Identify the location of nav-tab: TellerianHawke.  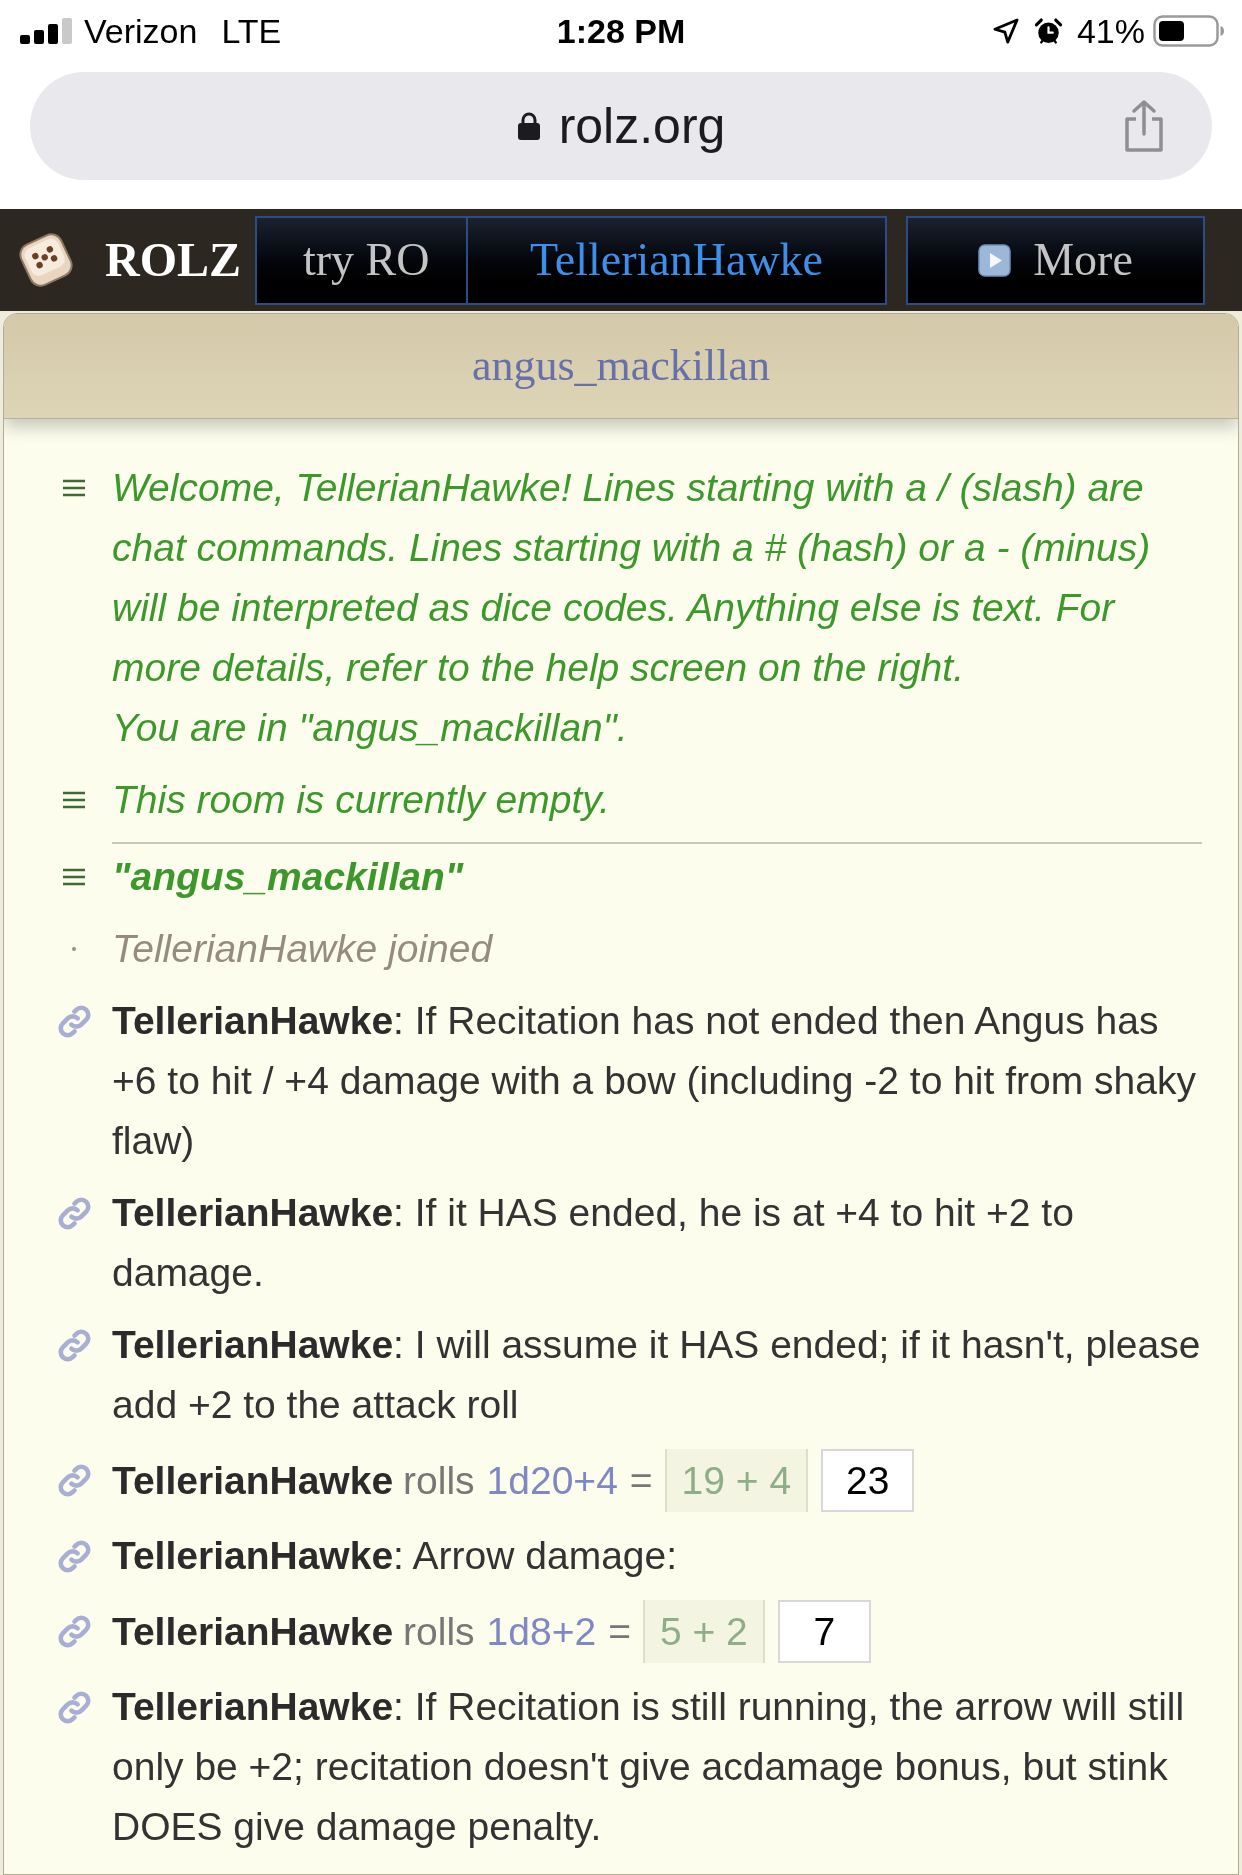
(676, 260).